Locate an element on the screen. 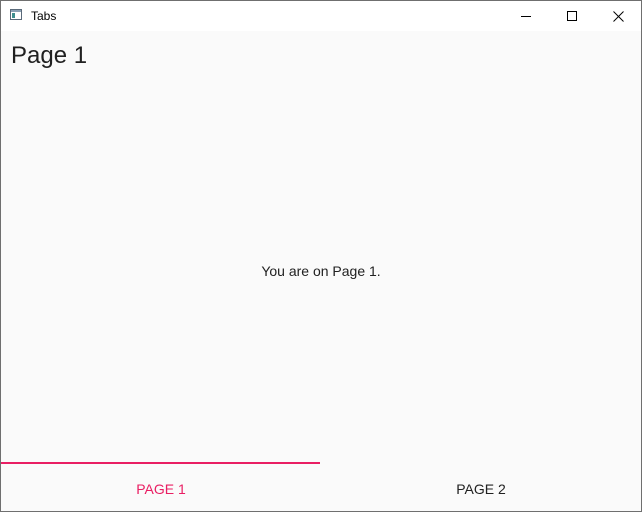 This screenshot has width=642, height=512. window-title: Tabs is located at coordinates (44, 16).